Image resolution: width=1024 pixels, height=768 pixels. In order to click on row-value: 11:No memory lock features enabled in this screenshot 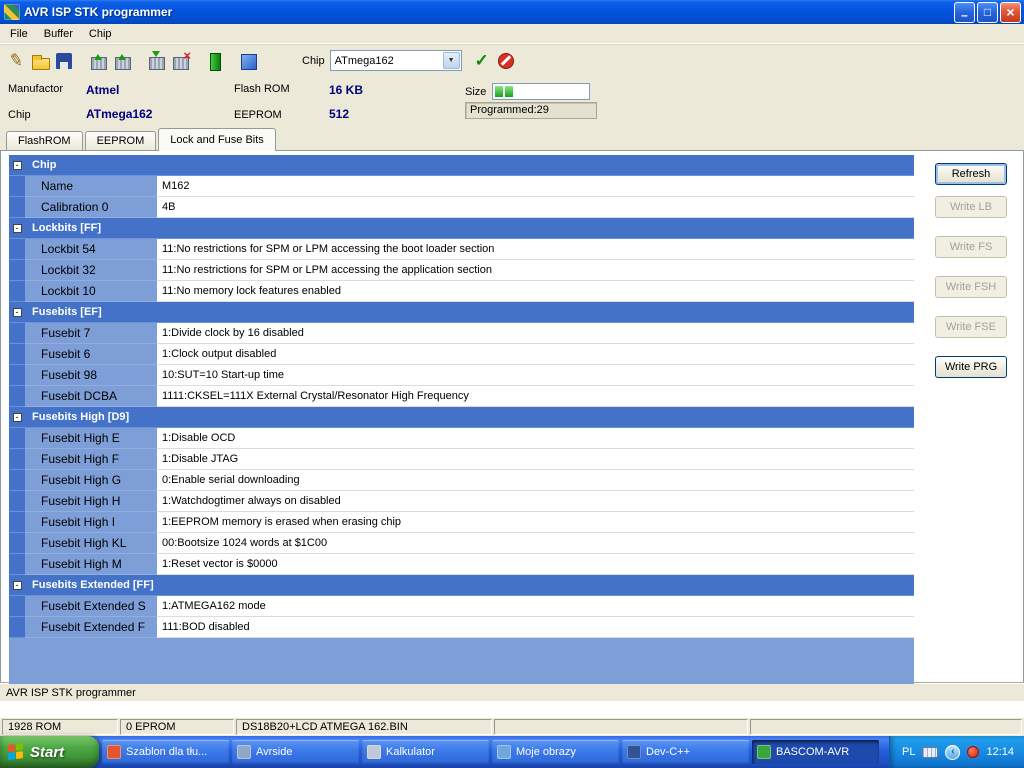, I will do `click(535, 291)`.